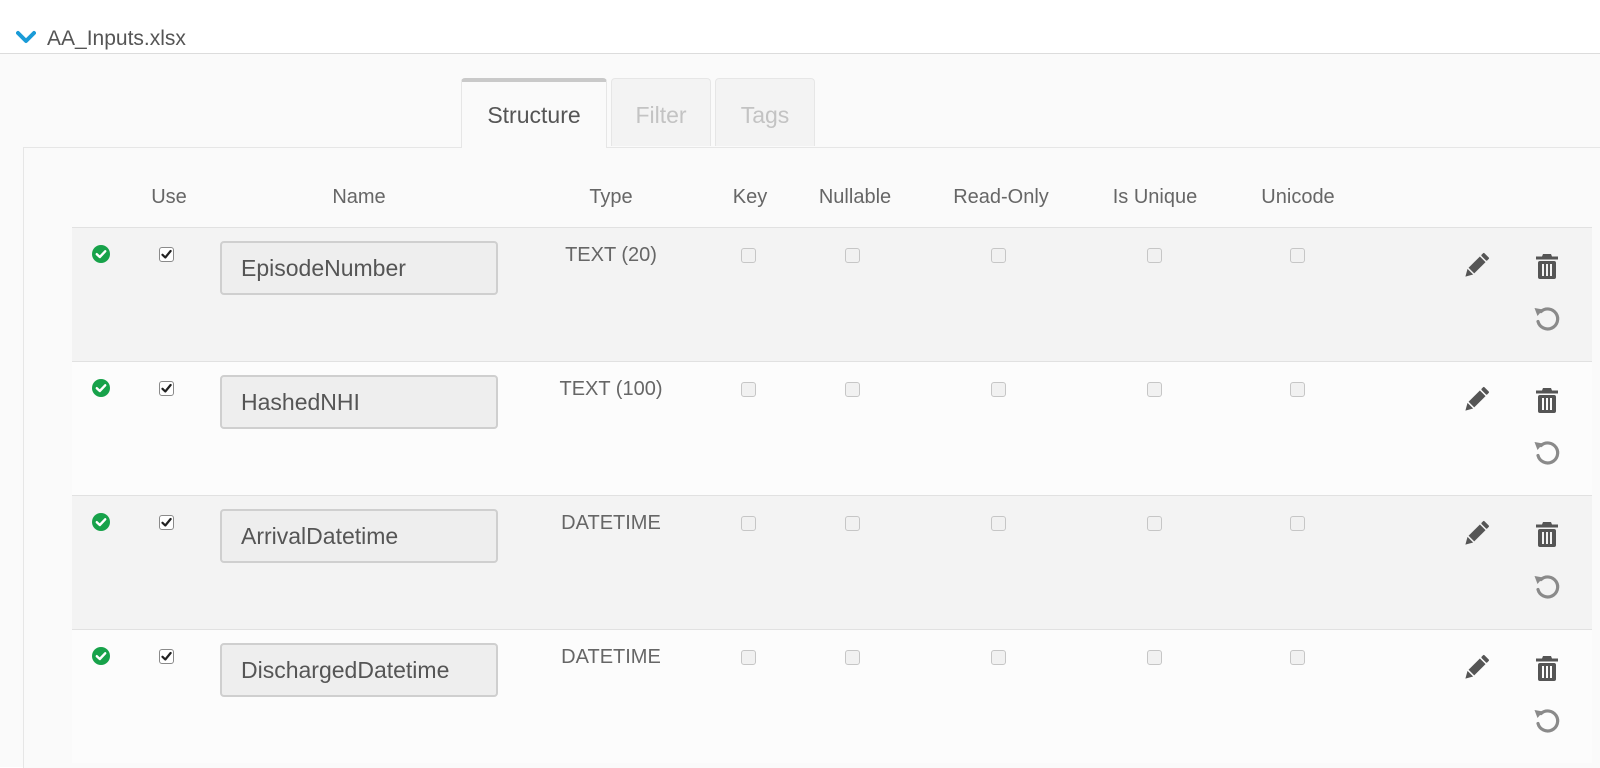 The width and height of the screenshot is (1600, 768). I want to click on column-name-input: HashedNHI, so click(359, 402).